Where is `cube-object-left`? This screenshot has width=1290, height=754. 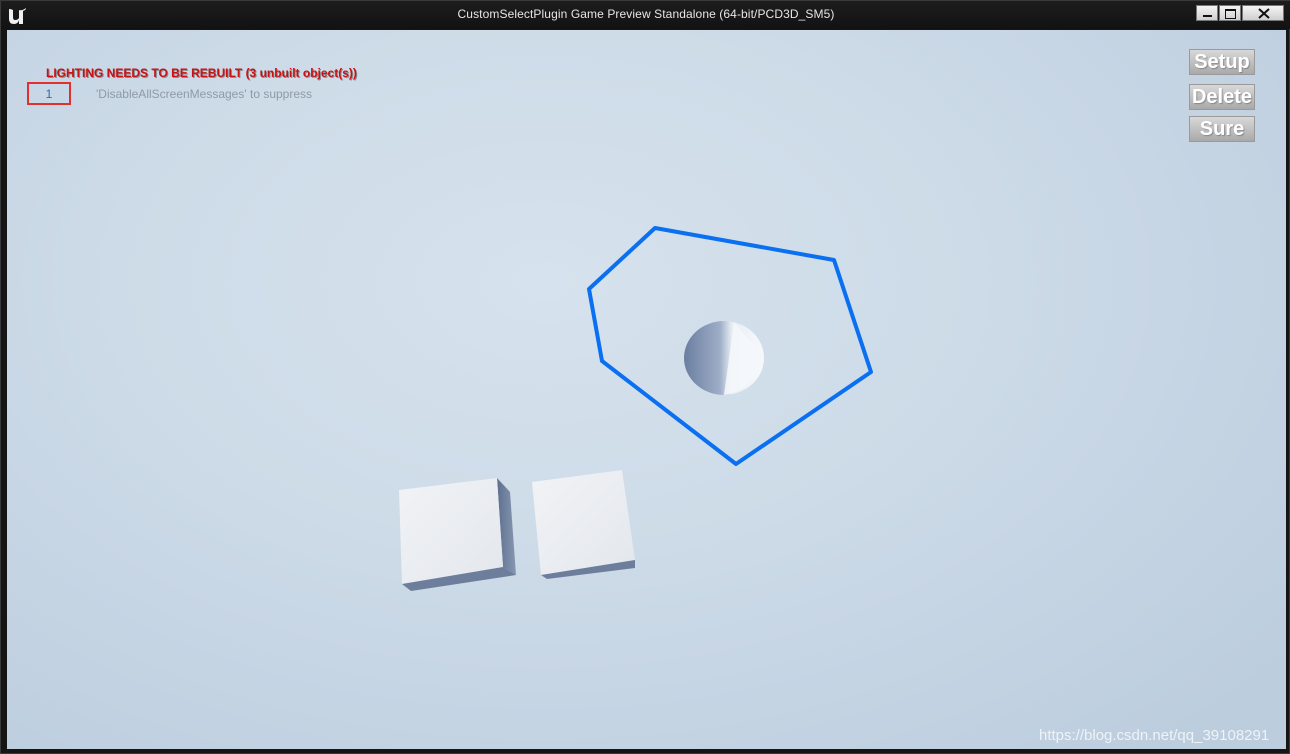 cube-object-left is located at coordinates (457, 534).